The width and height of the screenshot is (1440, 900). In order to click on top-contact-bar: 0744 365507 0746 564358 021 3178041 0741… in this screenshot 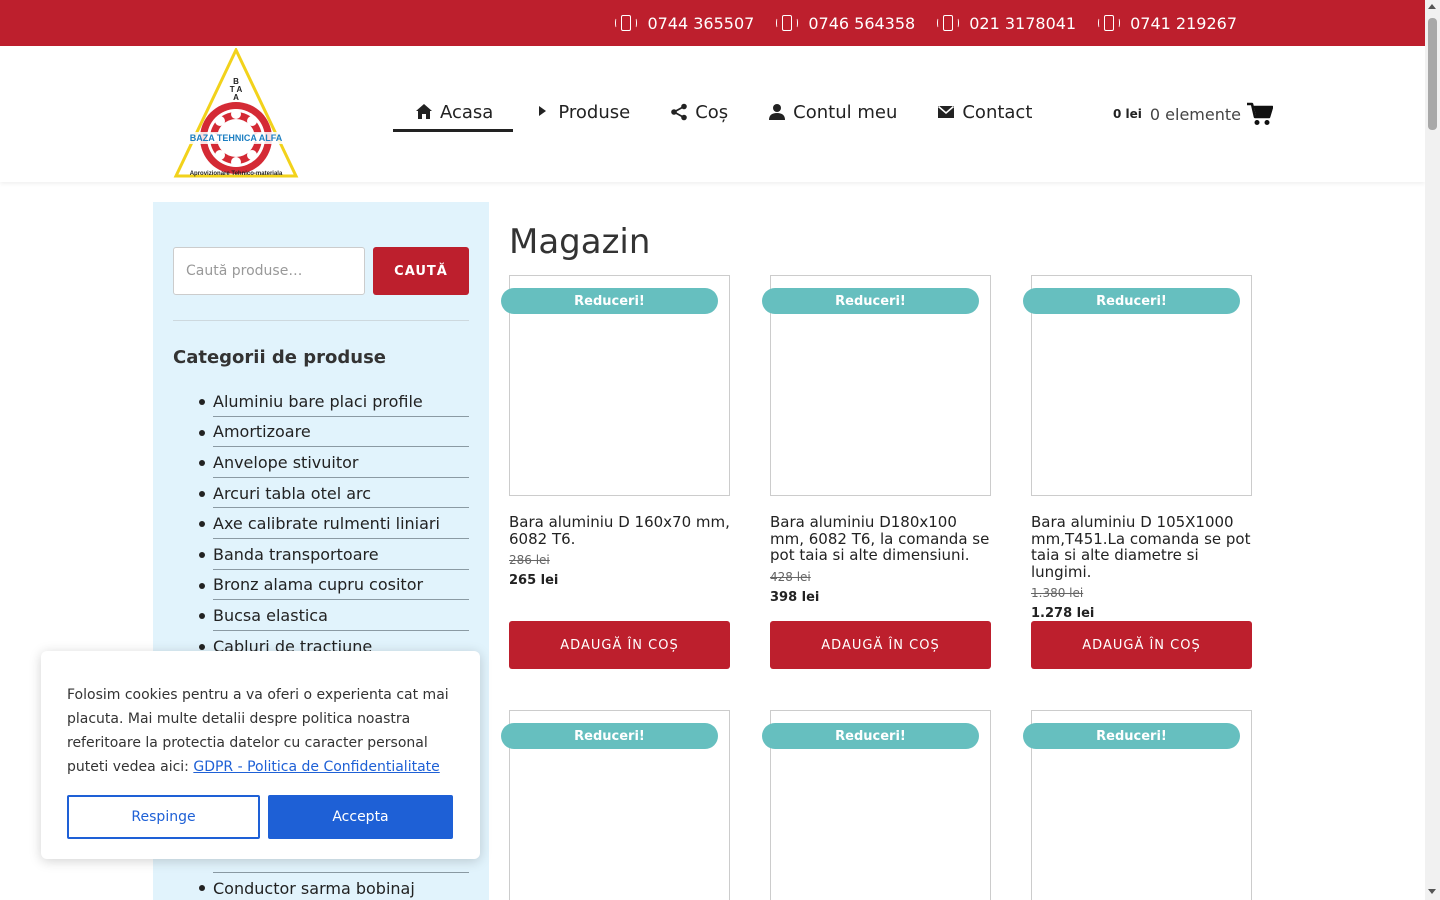, I will do `click(712, 23)`.